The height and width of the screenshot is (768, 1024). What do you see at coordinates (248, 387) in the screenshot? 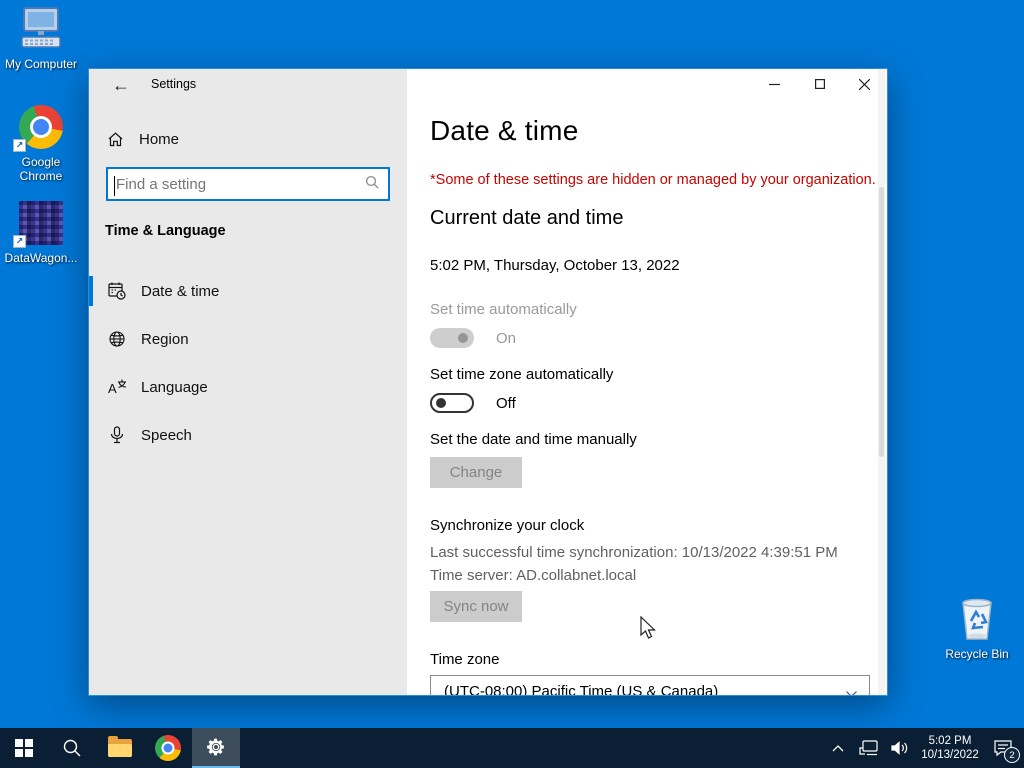
I see `sidebar-item-language: A Language` at bounding box center [248, 387].